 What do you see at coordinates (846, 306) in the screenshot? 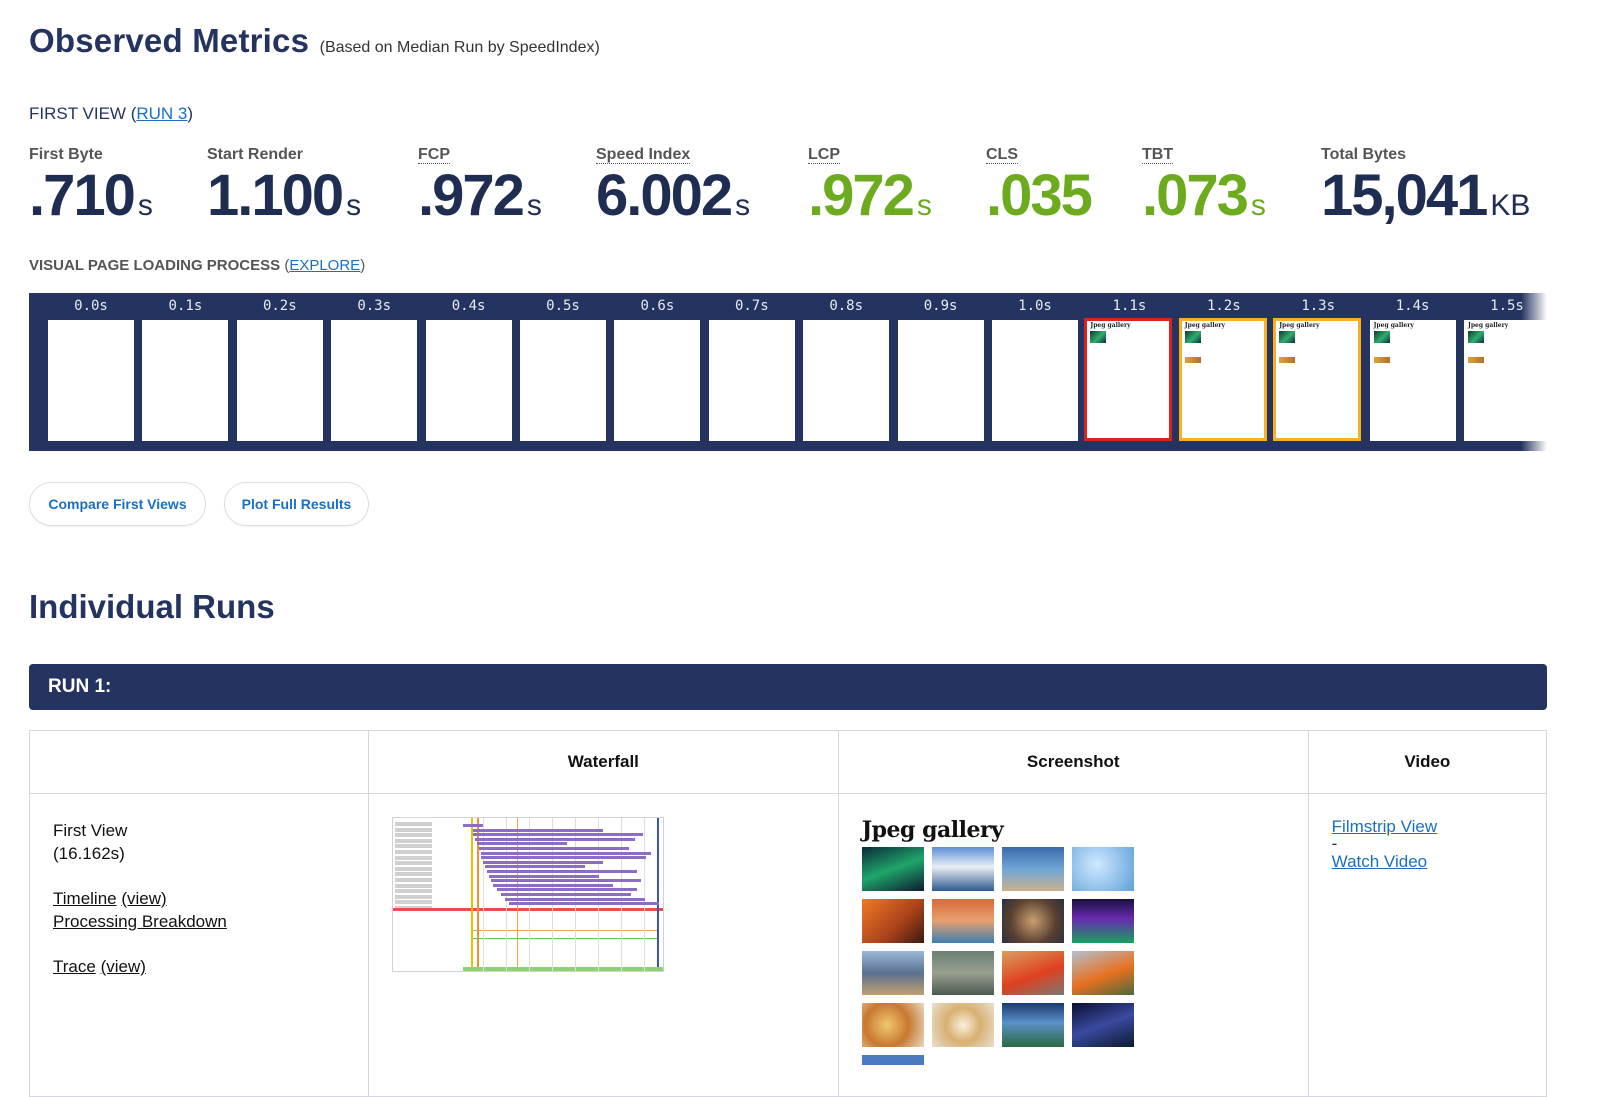
I see `frame-time: 0.8s` at bounding box center [846, 306].